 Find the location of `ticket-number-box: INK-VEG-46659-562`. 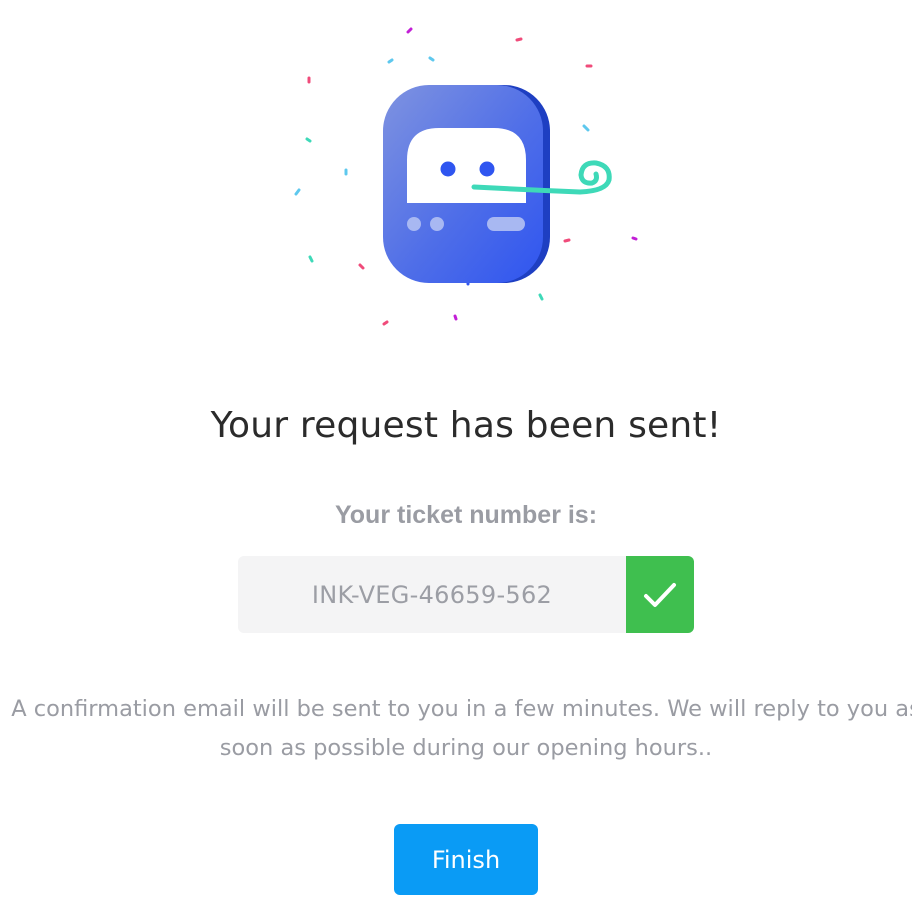

ticket-number-box: INK-VEG-46659-562 is located at coordinates (466, 594).